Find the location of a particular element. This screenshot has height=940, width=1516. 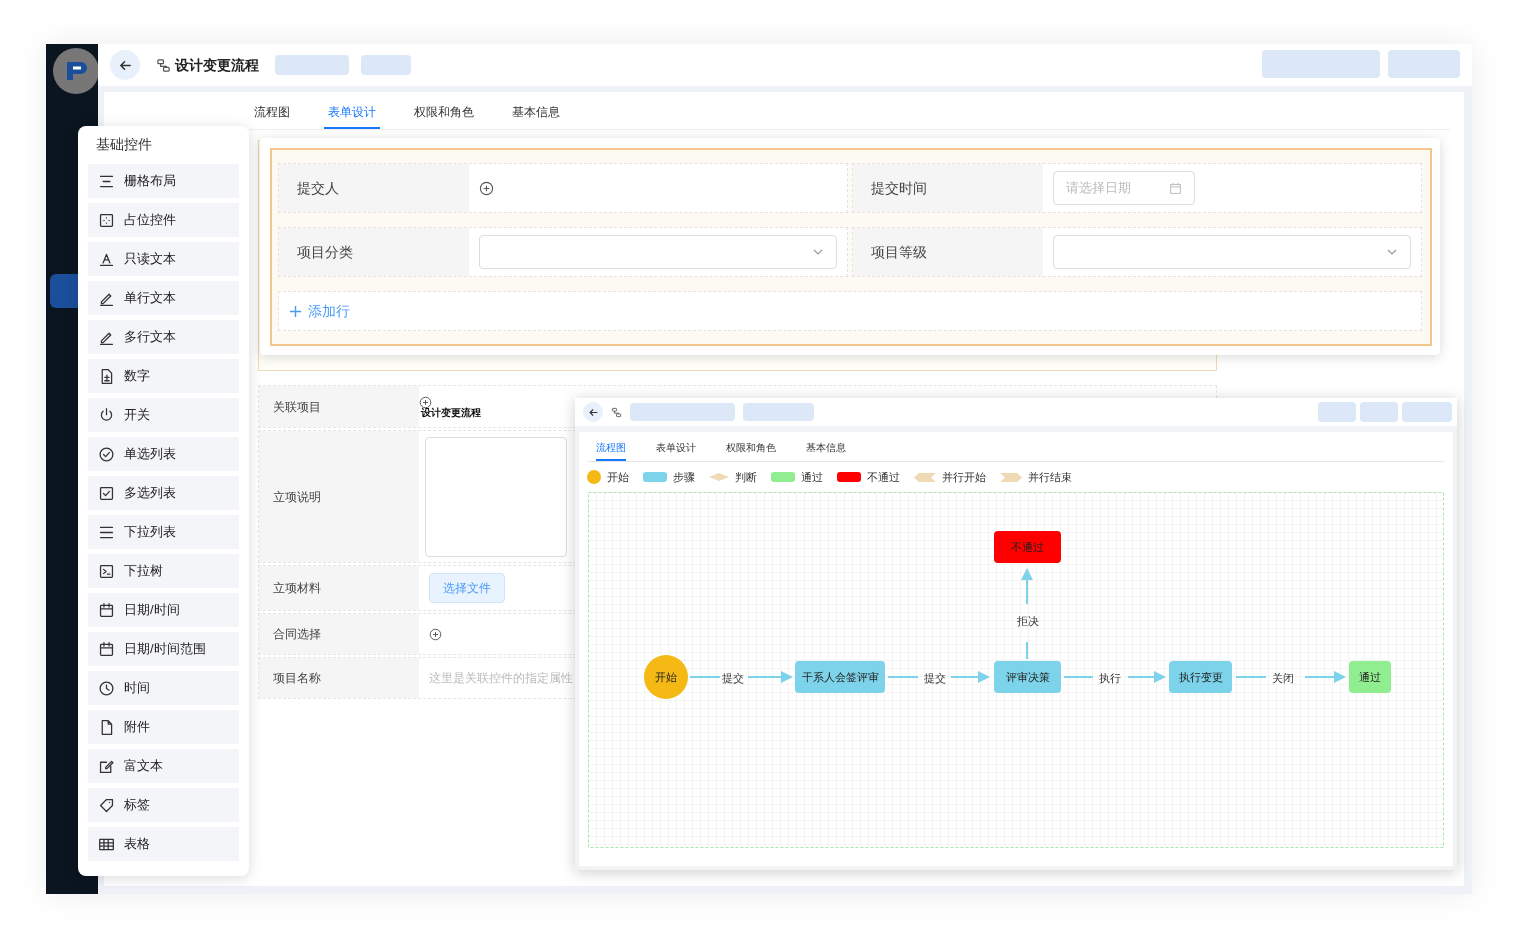

field-label: 项目等级 is located at coordinates (899, 252).